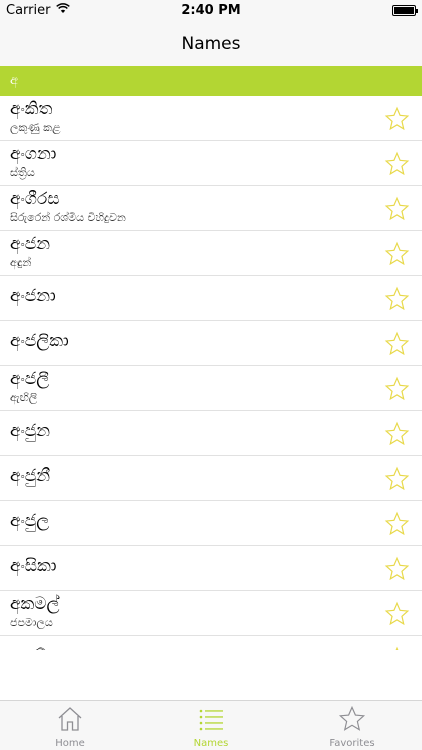  Describe the element at coordinates (211, 743) in the screenshot. I see `tab-names-label: Names` at that location.